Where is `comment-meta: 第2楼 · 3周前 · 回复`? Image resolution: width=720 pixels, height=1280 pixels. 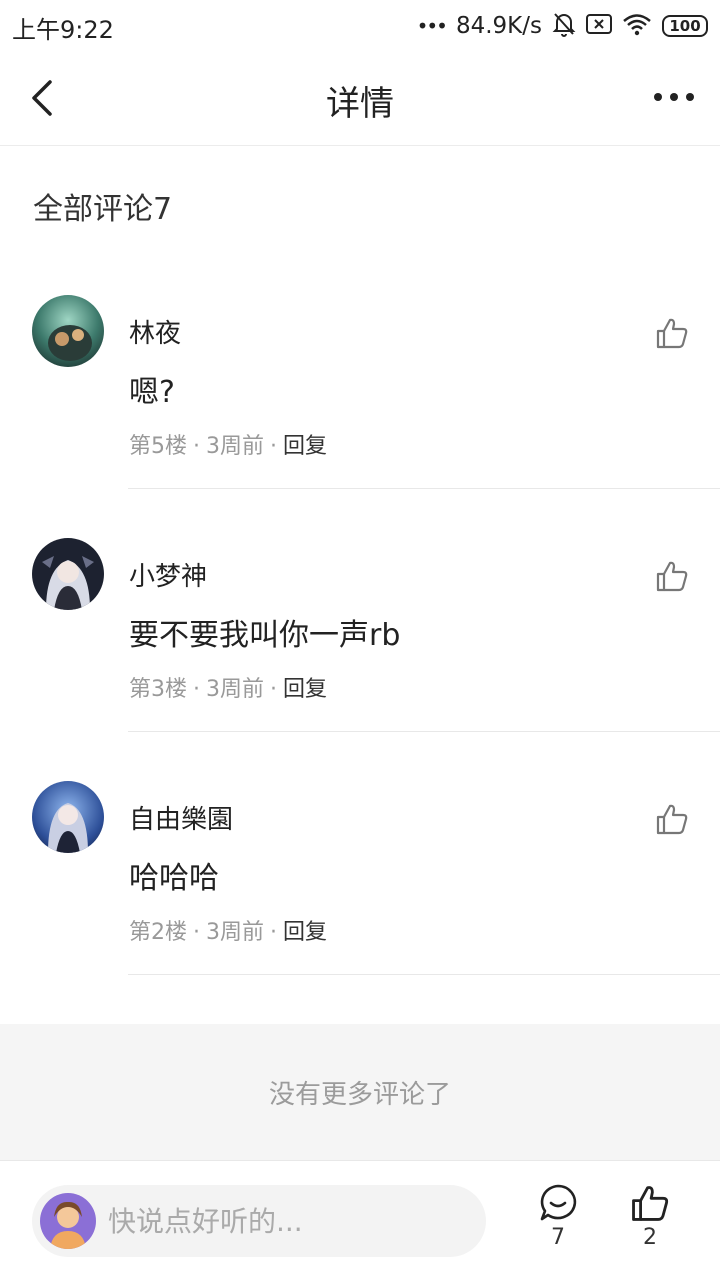
comment-meta: 第2楼 · 3周前 · 回复 is located at coordinates (228, 930).